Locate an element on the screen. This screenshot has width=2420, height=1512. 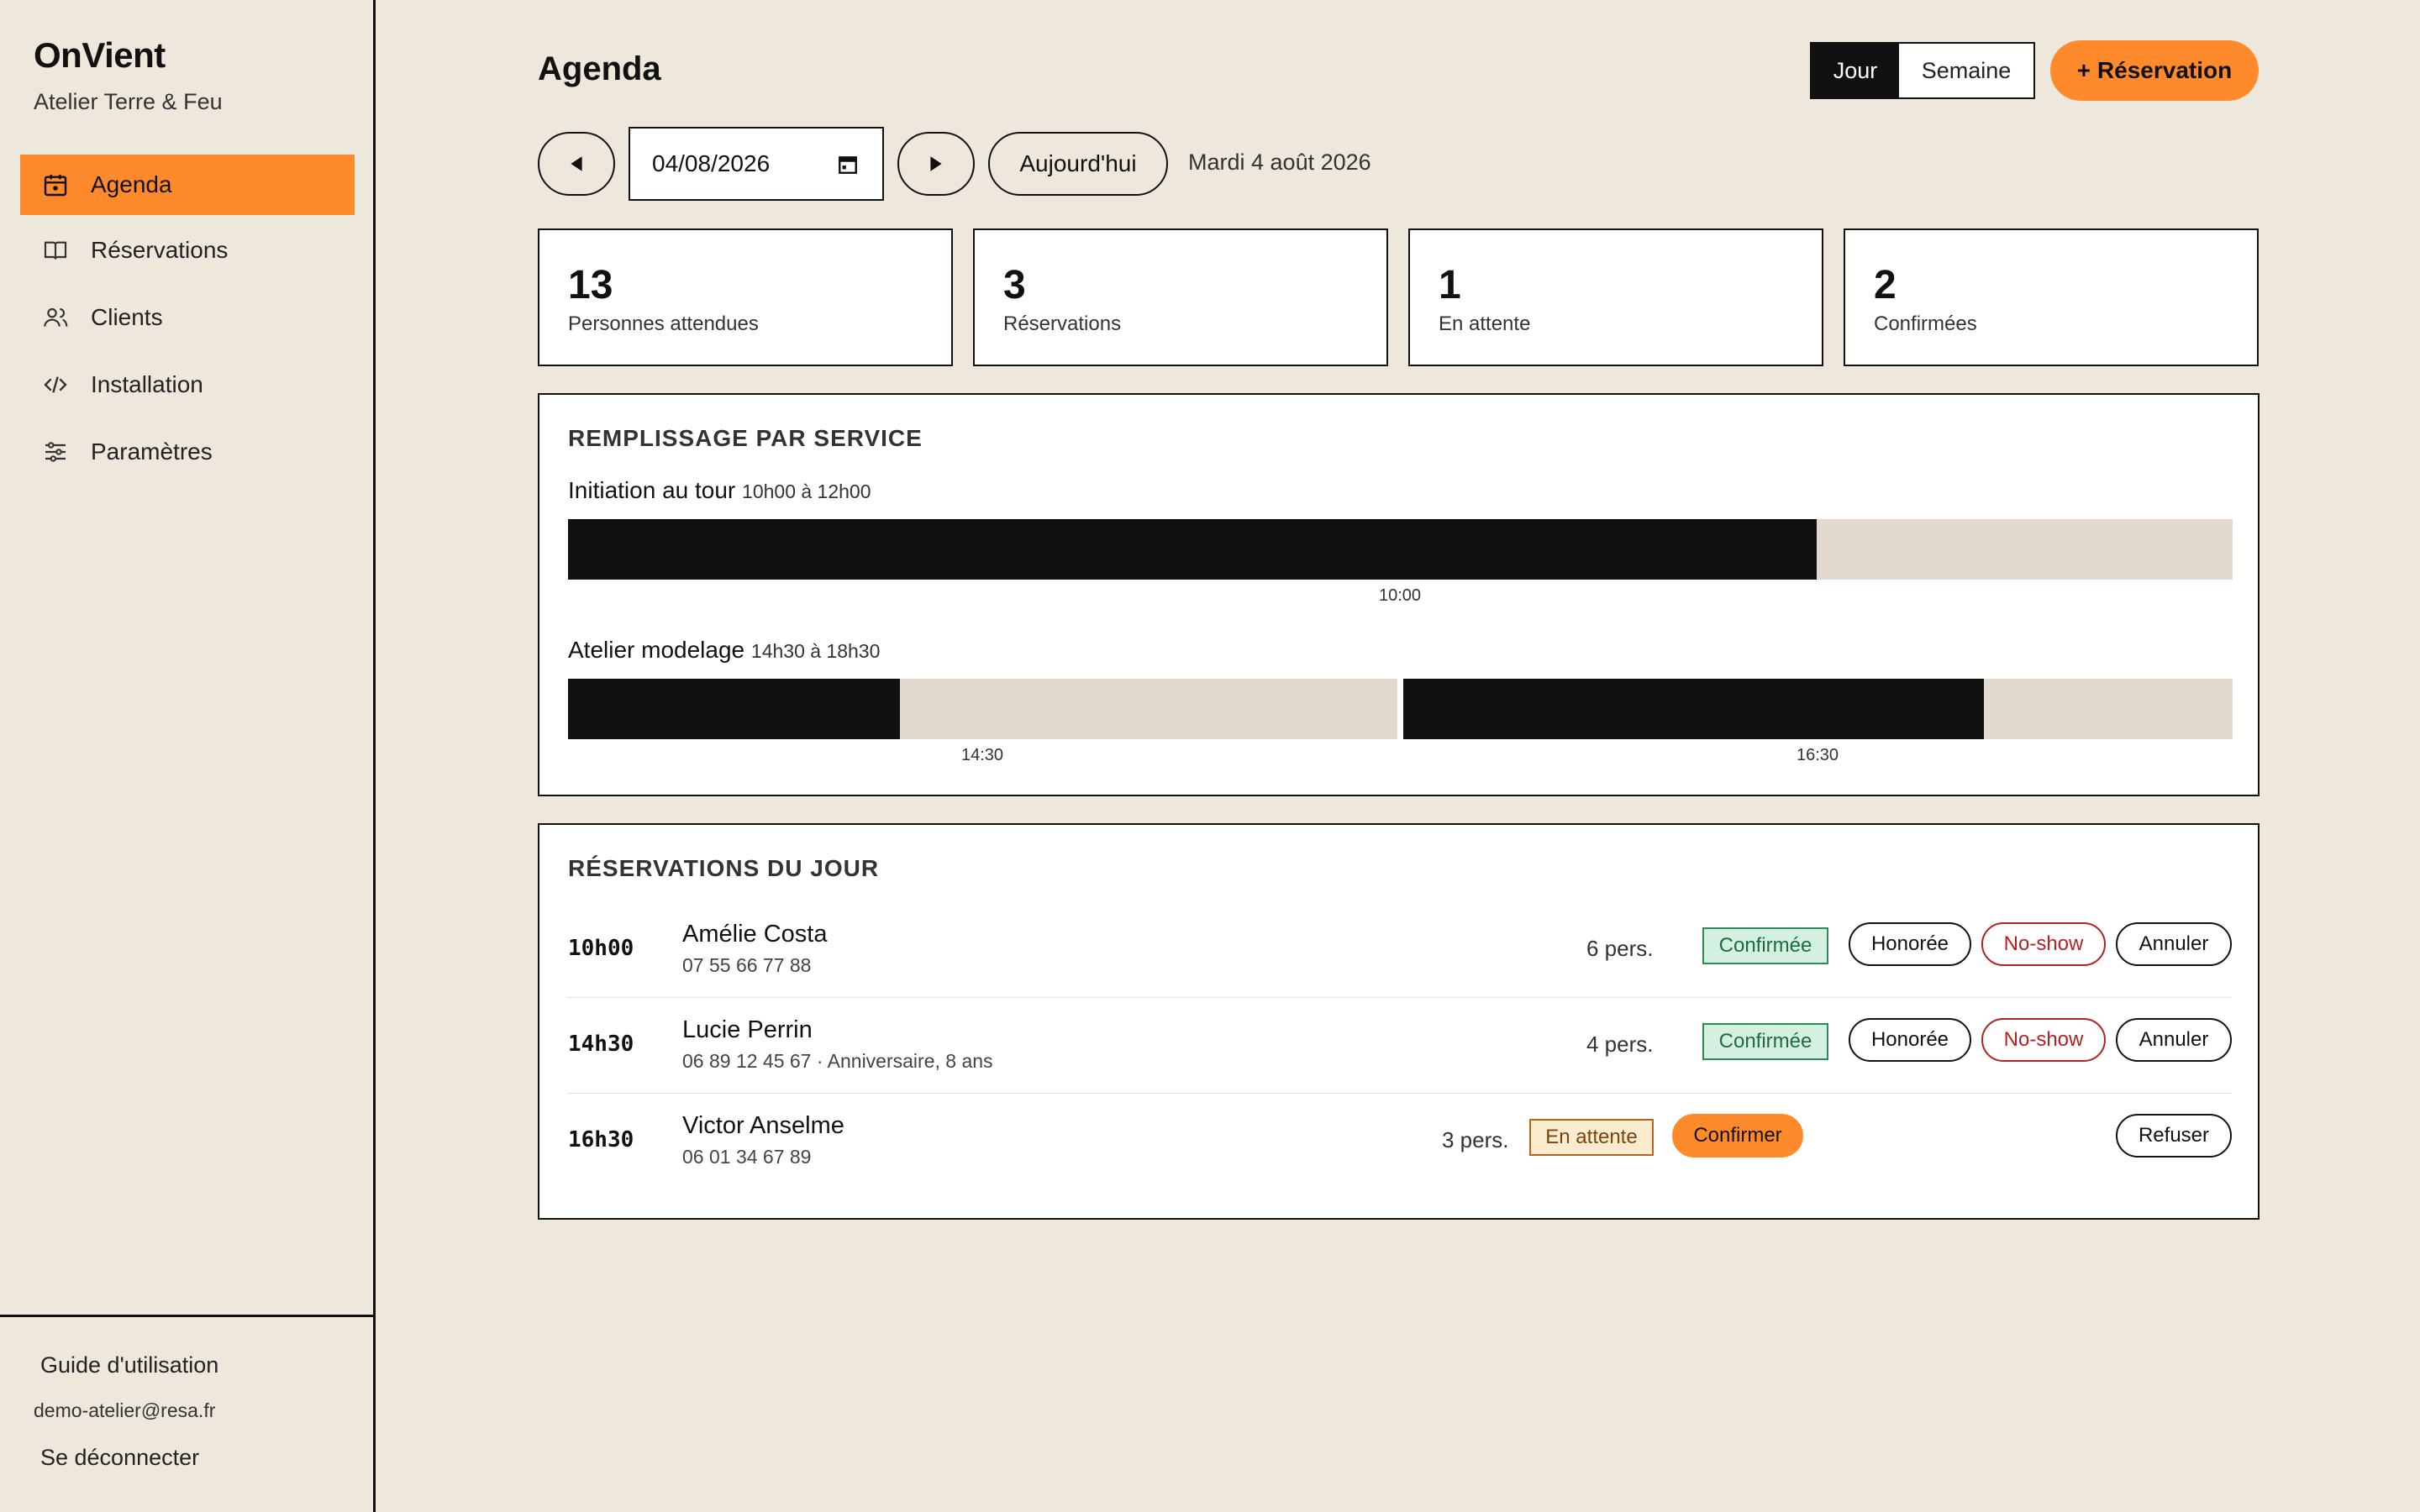
sidebar-item-parametres: Paramètres is located at coordinates (187, 452).